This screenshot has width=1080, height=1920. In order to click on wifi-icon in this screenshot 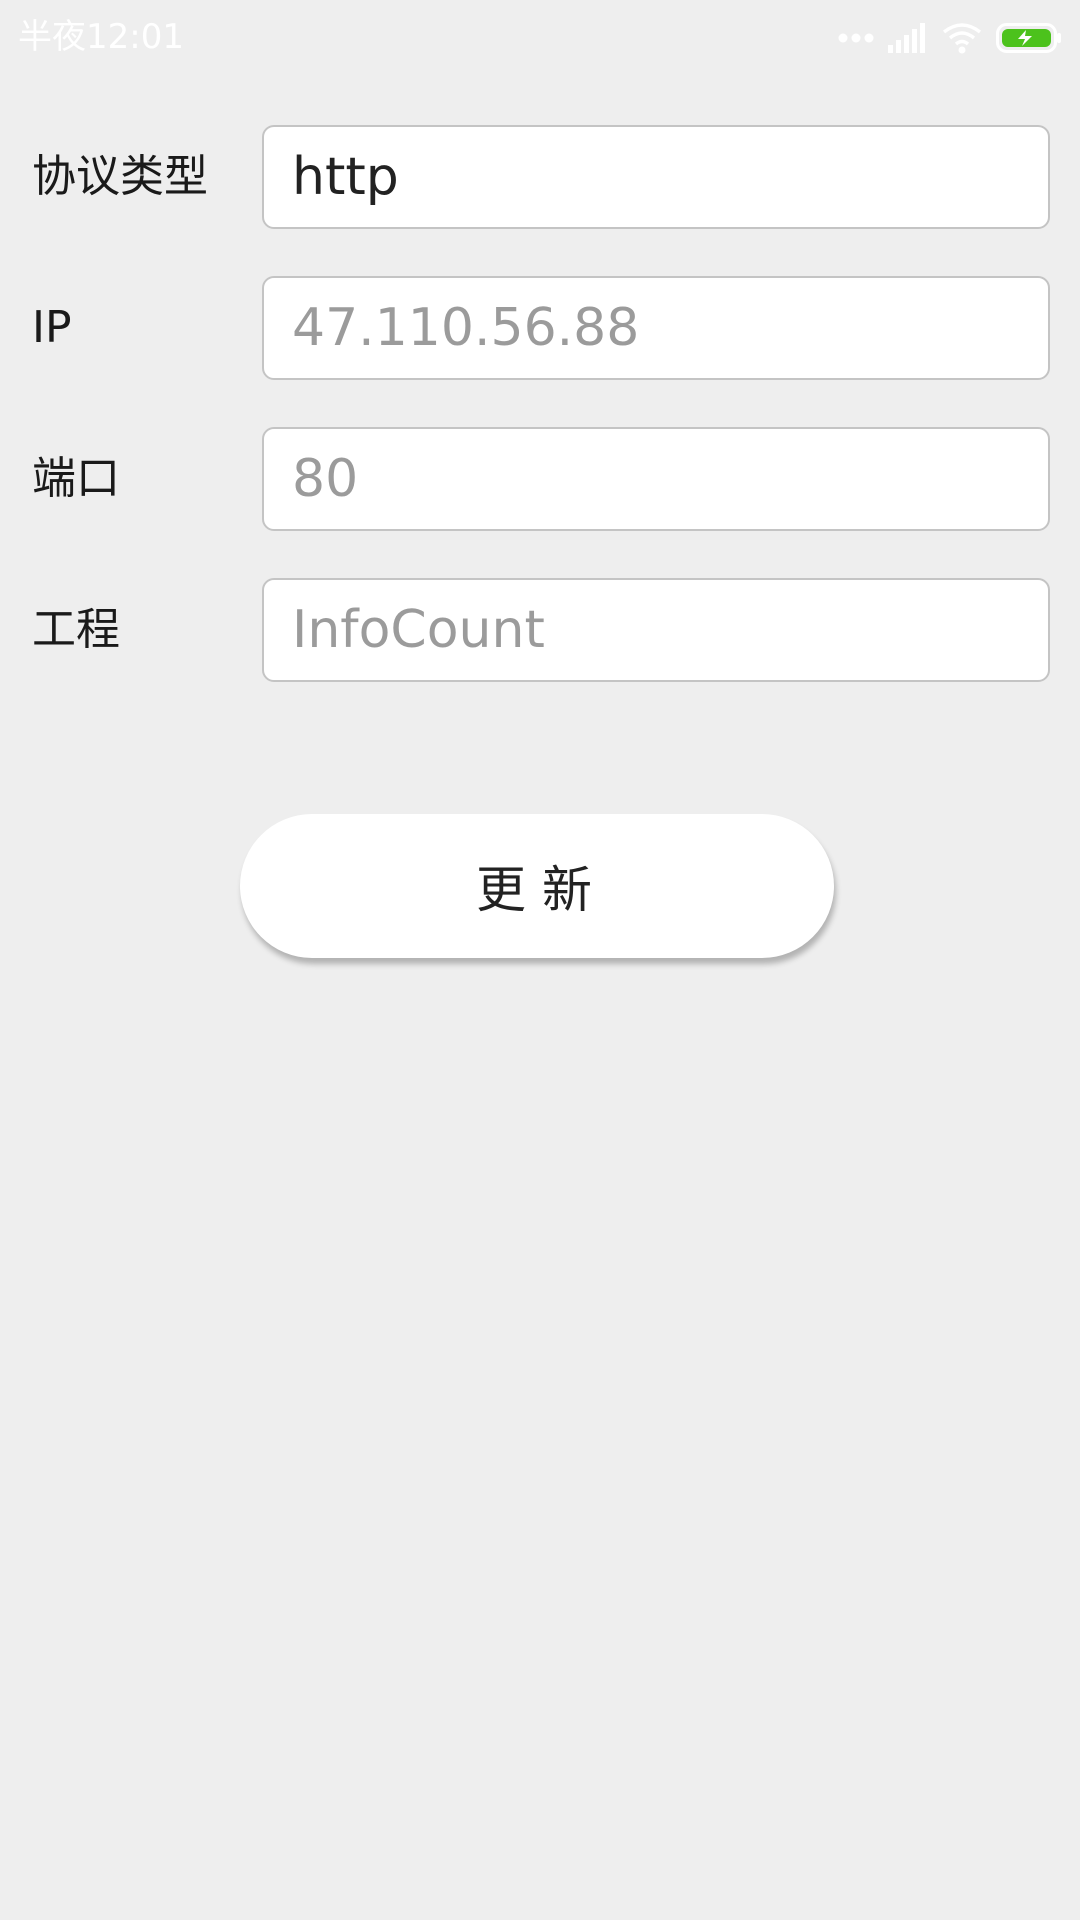, I will do `click(962, 38)`.